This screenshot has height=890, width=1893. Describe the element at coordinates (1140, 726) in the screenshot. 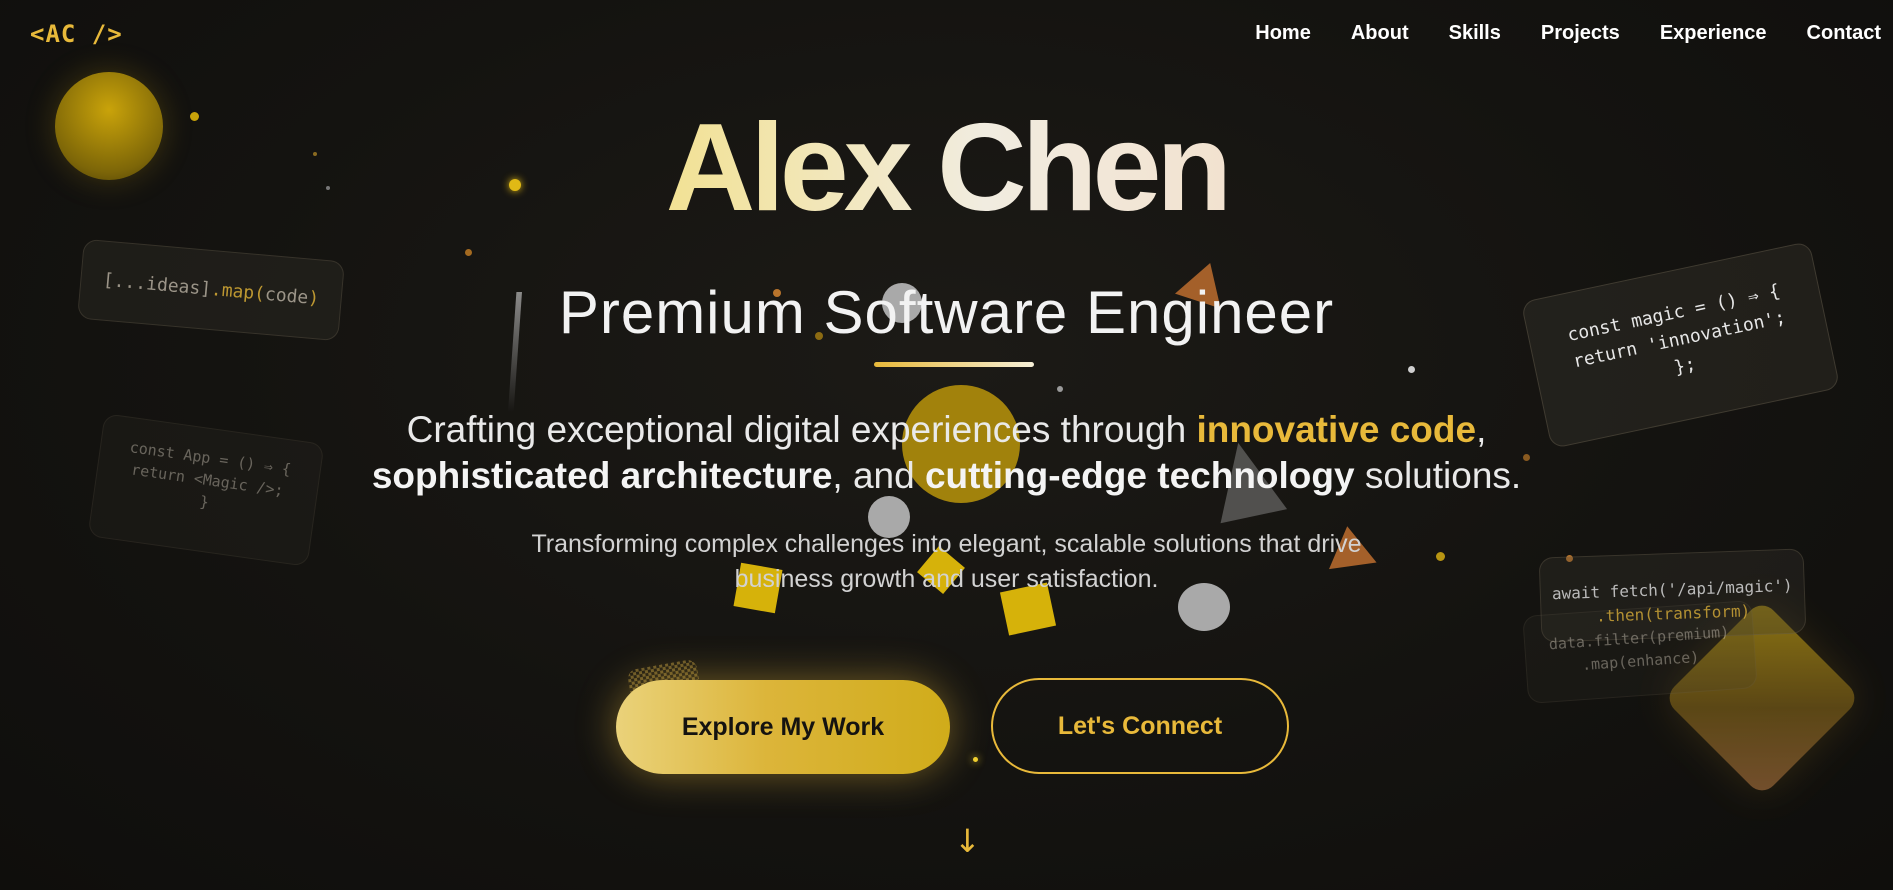

I see `lets-connect-button: Let's Connect` at that location.